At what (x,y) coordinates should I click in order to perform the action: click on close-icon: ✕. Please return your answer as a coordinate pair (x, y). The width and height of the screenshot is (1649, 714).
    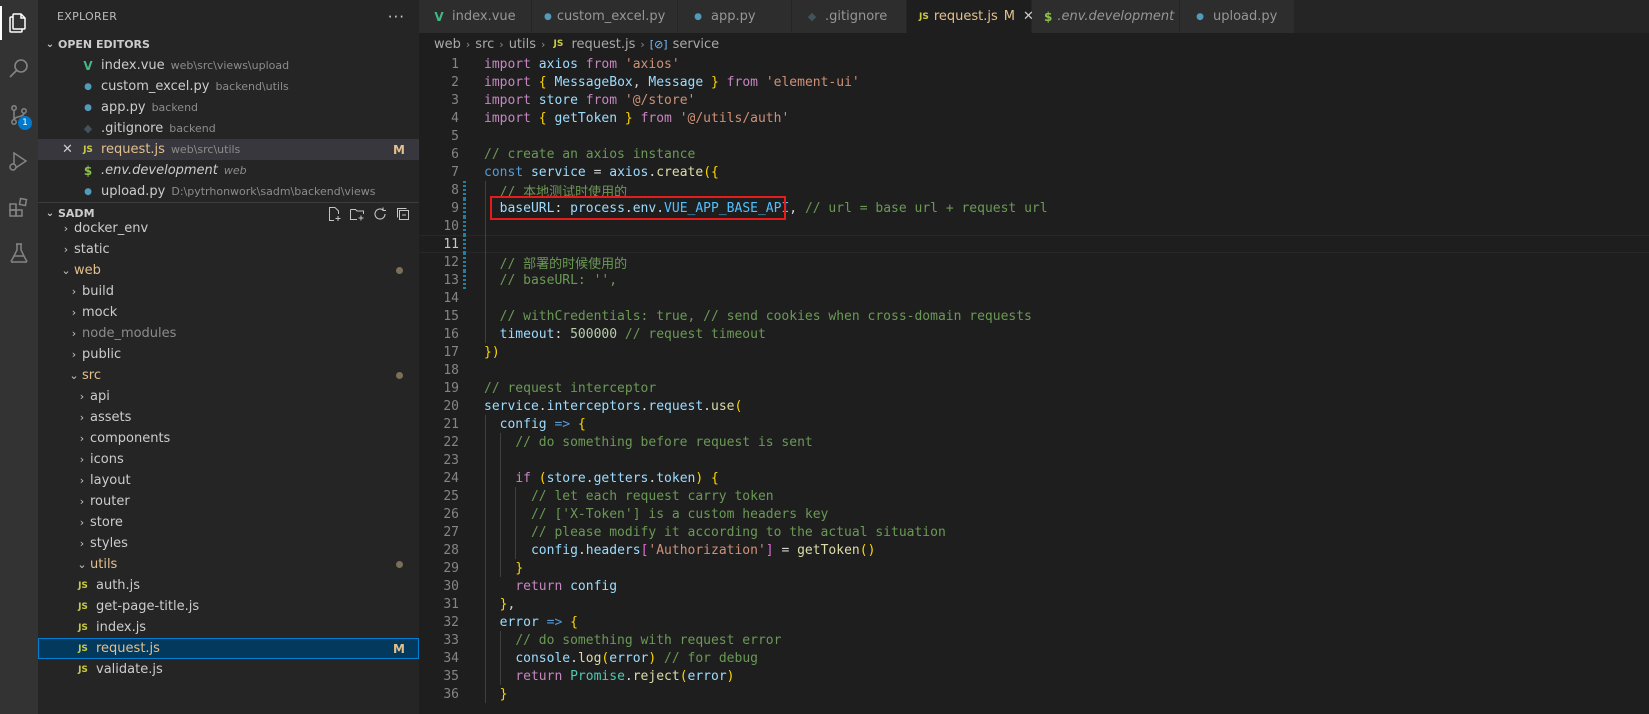
    Looking at the image, I should click on (67, 149).